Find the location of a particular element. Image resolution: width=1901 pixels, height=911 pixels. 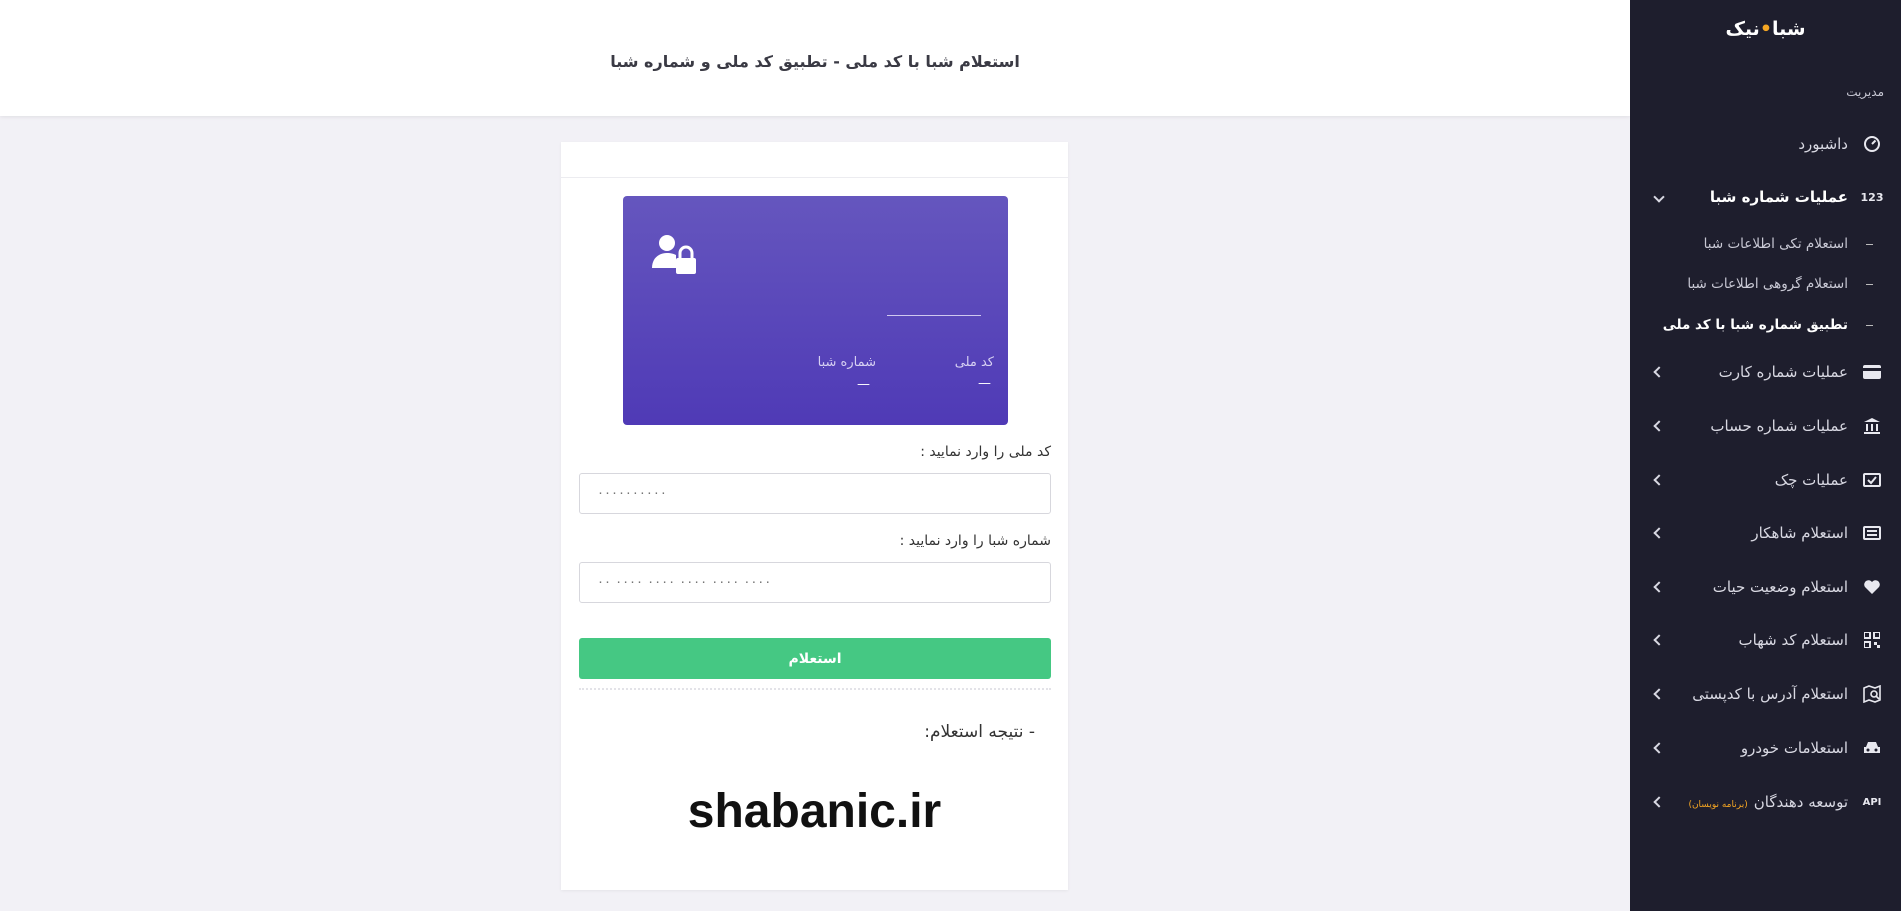

sidebar-item-developers: API توسعه دهندگان (برنامه نویسان) is located at coordinates (1765, 802).